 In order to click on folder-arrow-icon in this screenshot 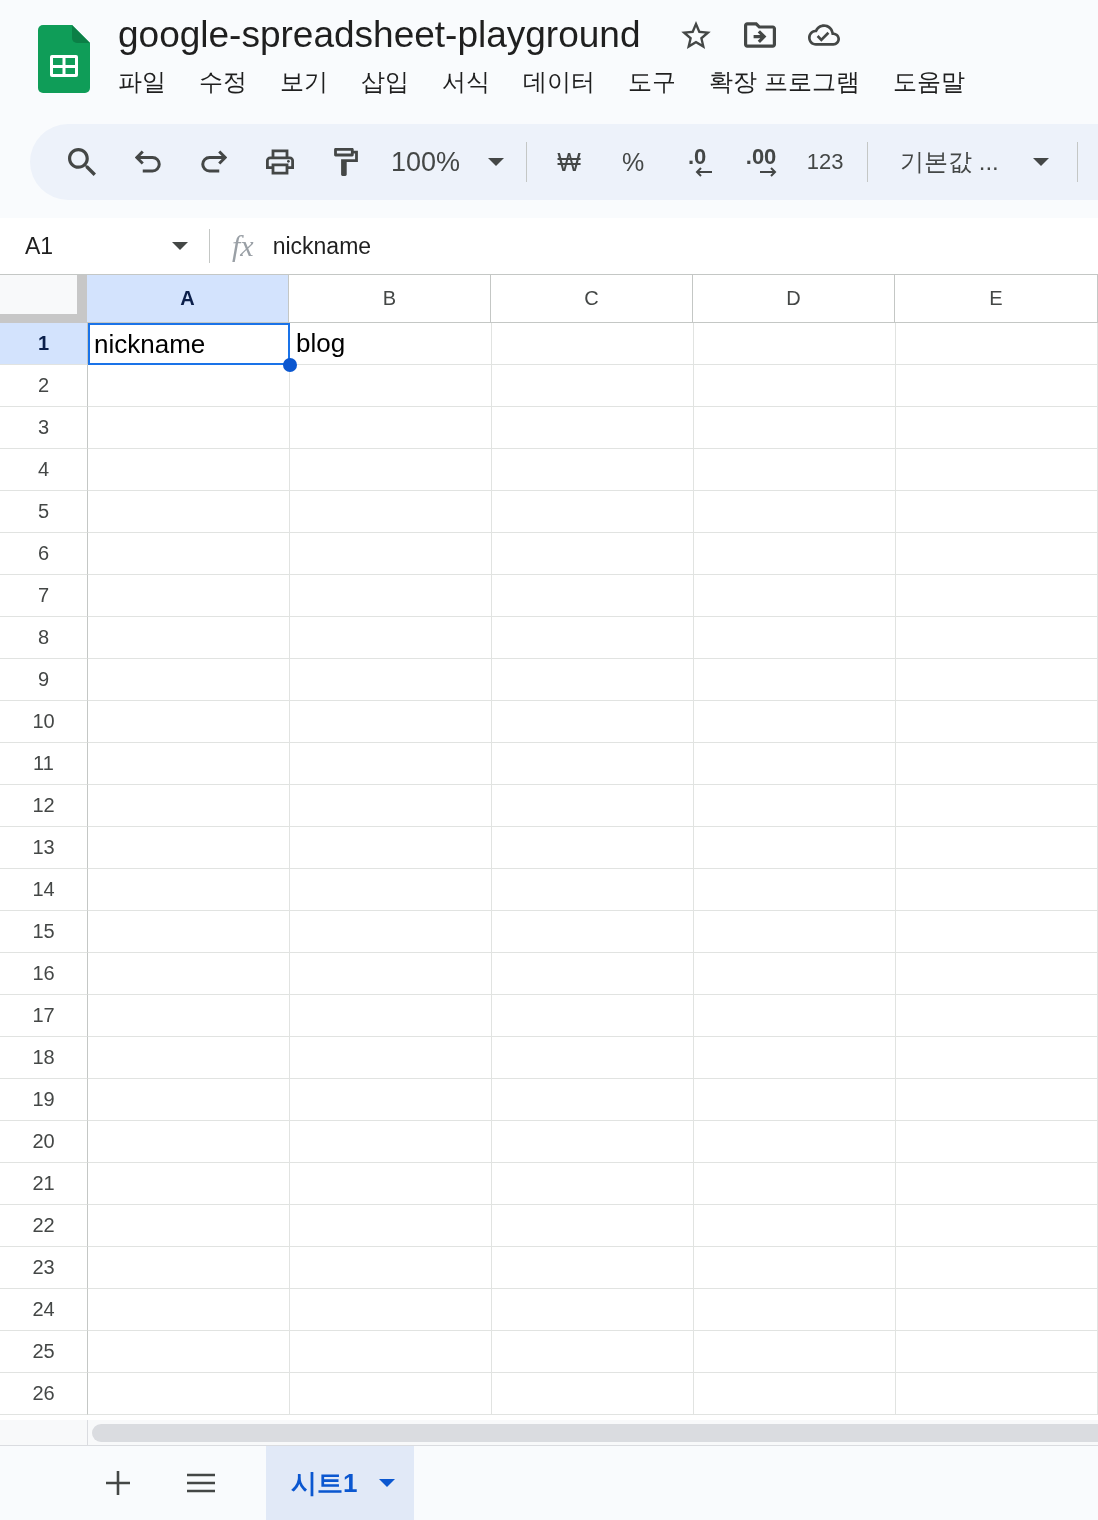, I will do `click(760, 35)`.